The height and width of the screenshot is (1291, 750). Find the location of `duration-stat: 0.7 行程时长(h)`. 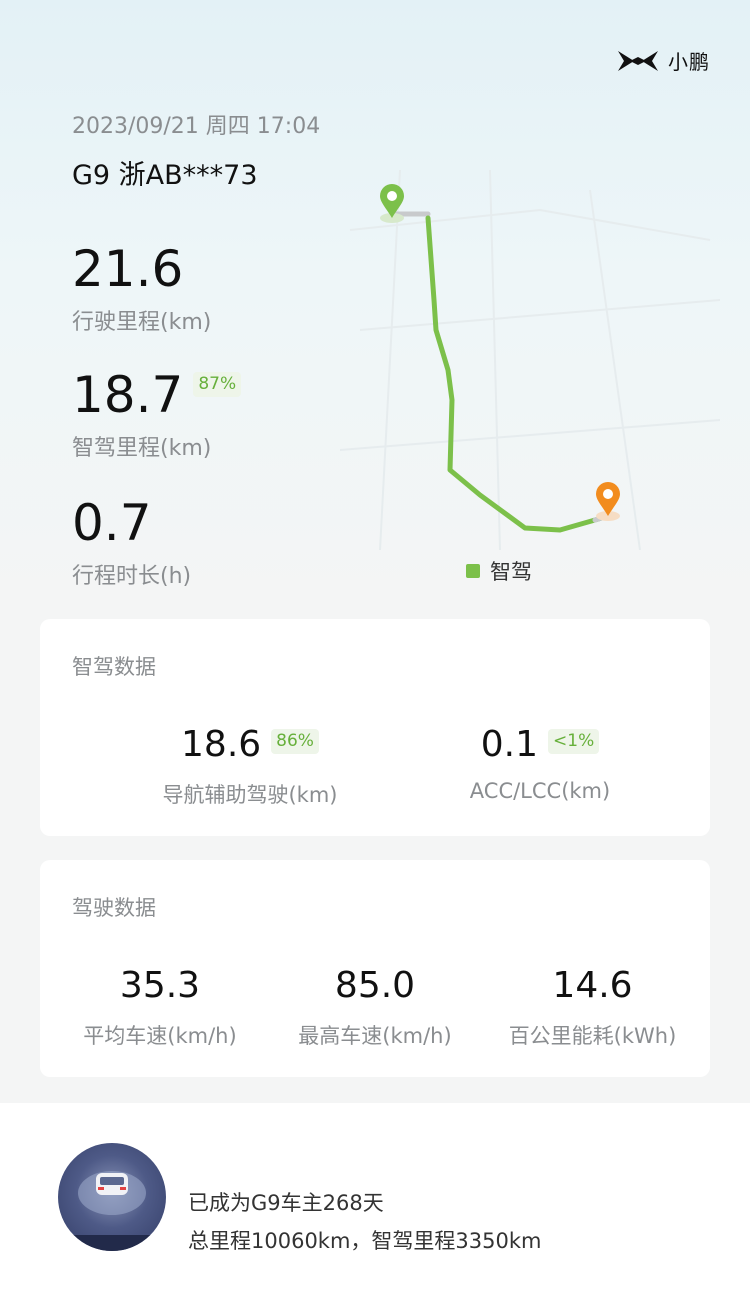

duration-stat: 0.7 行程时长(h) is located at coordinates (131, 544).